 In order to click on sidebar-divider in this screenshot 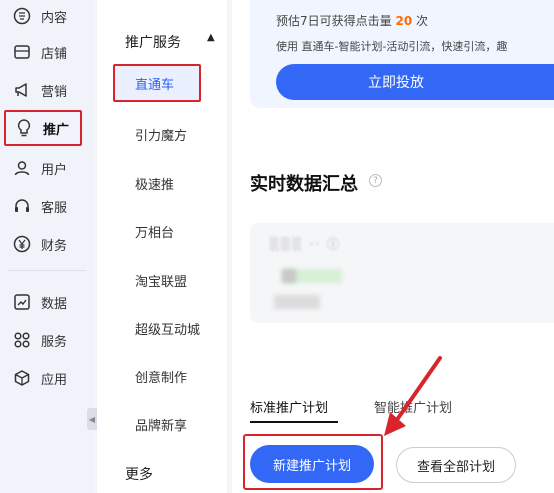, I will do `click(47, 270)`.